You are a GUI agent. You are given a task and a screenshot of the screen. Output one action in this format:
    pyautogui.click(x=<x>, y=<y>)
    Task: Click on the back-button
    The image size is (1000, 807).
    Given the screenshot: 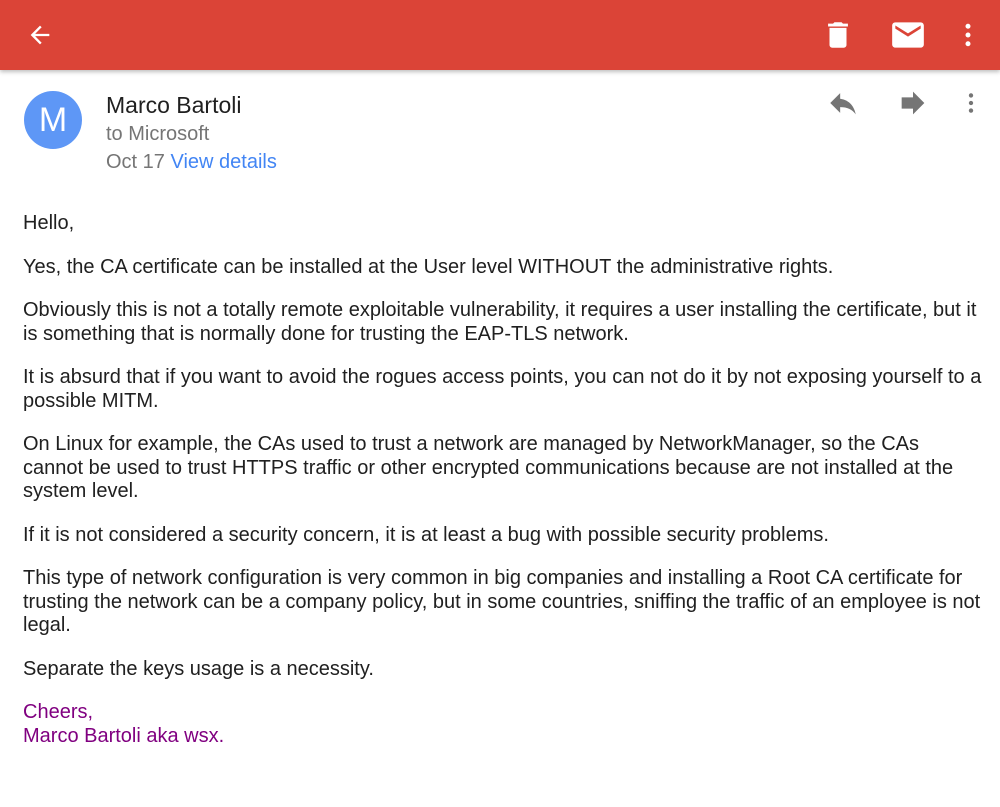 What is the action you would take?
    pyautogui.click(x=40, y=35)
    